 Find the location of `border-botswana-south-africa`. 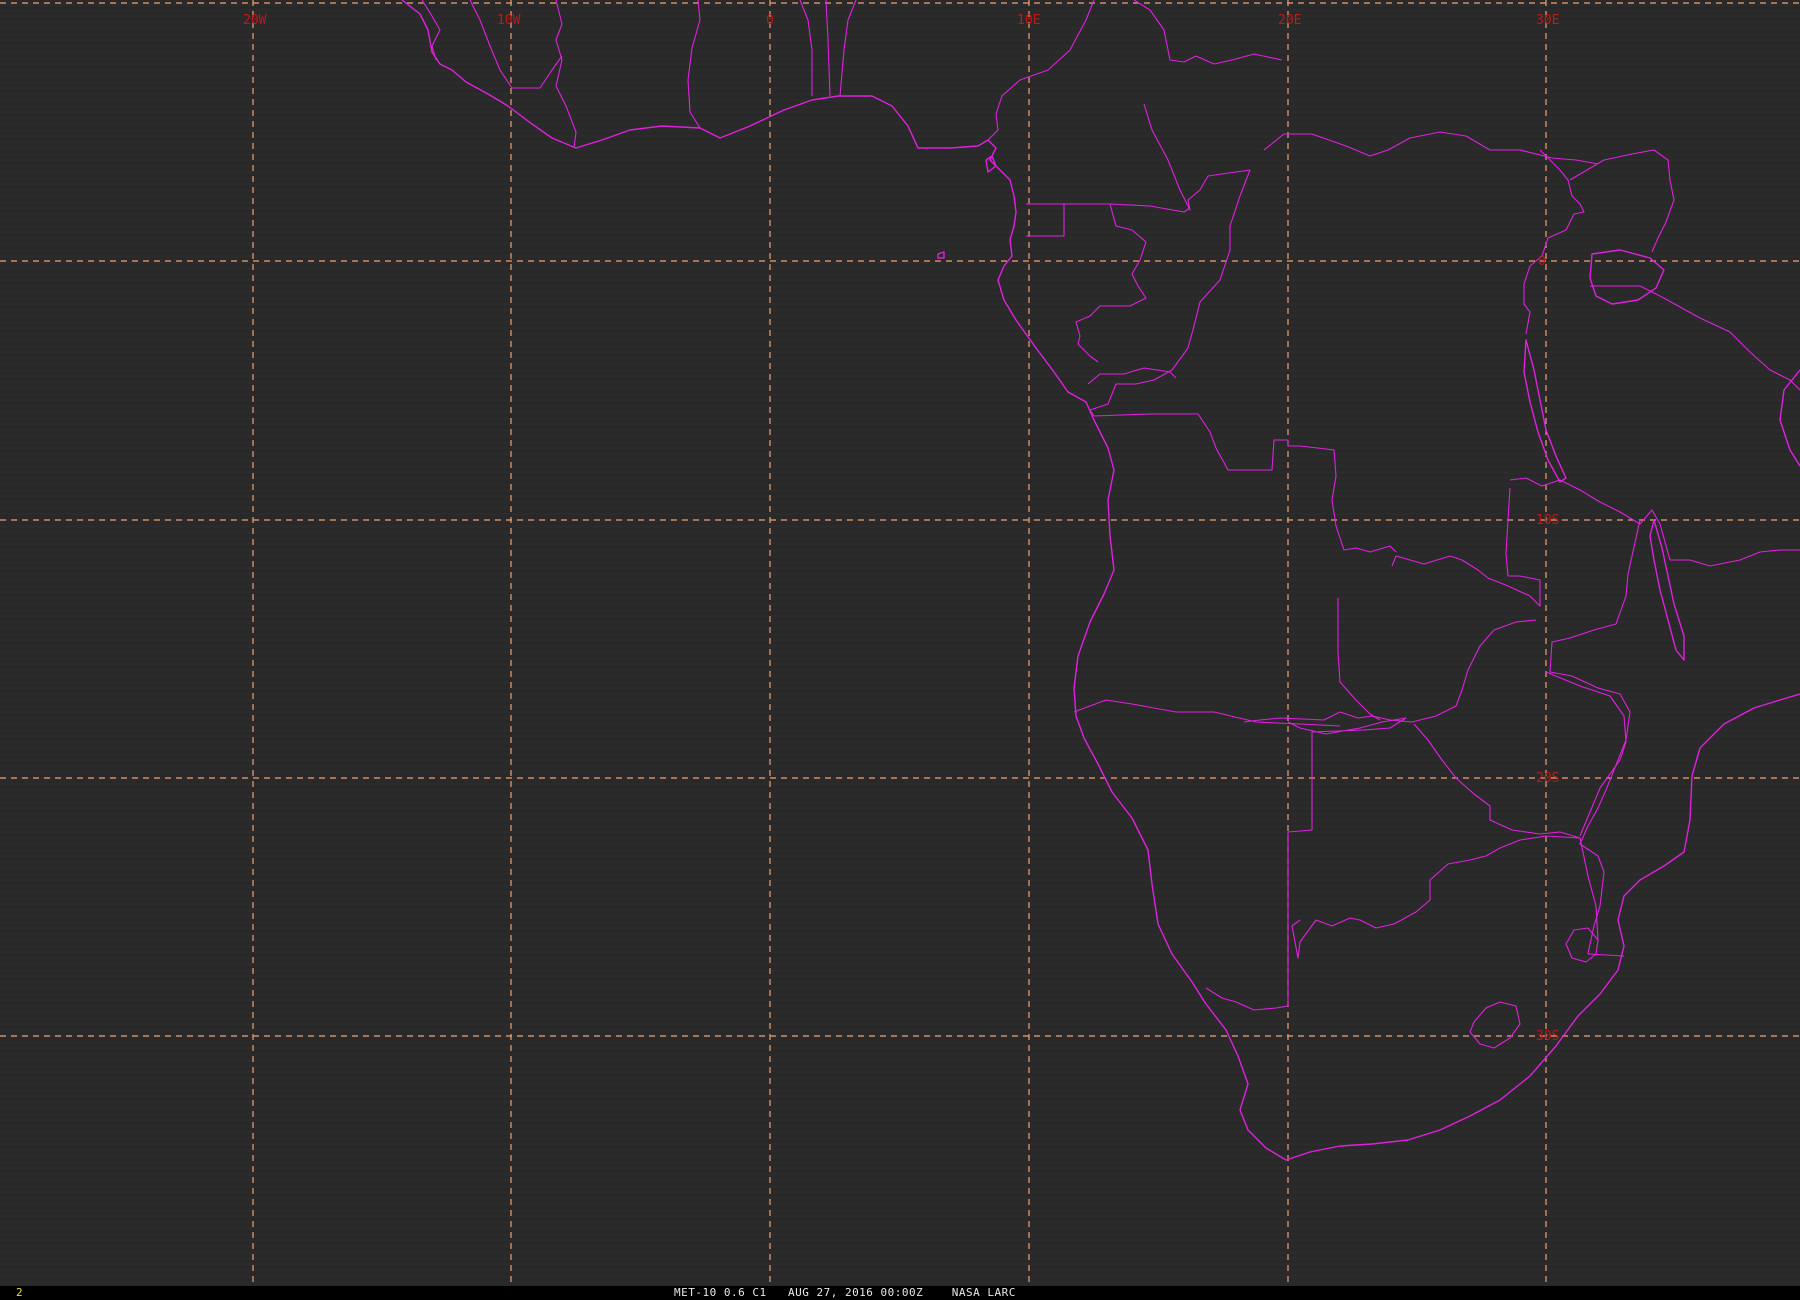

border-botswana-south-africa is located at coordinates (1436, 897).